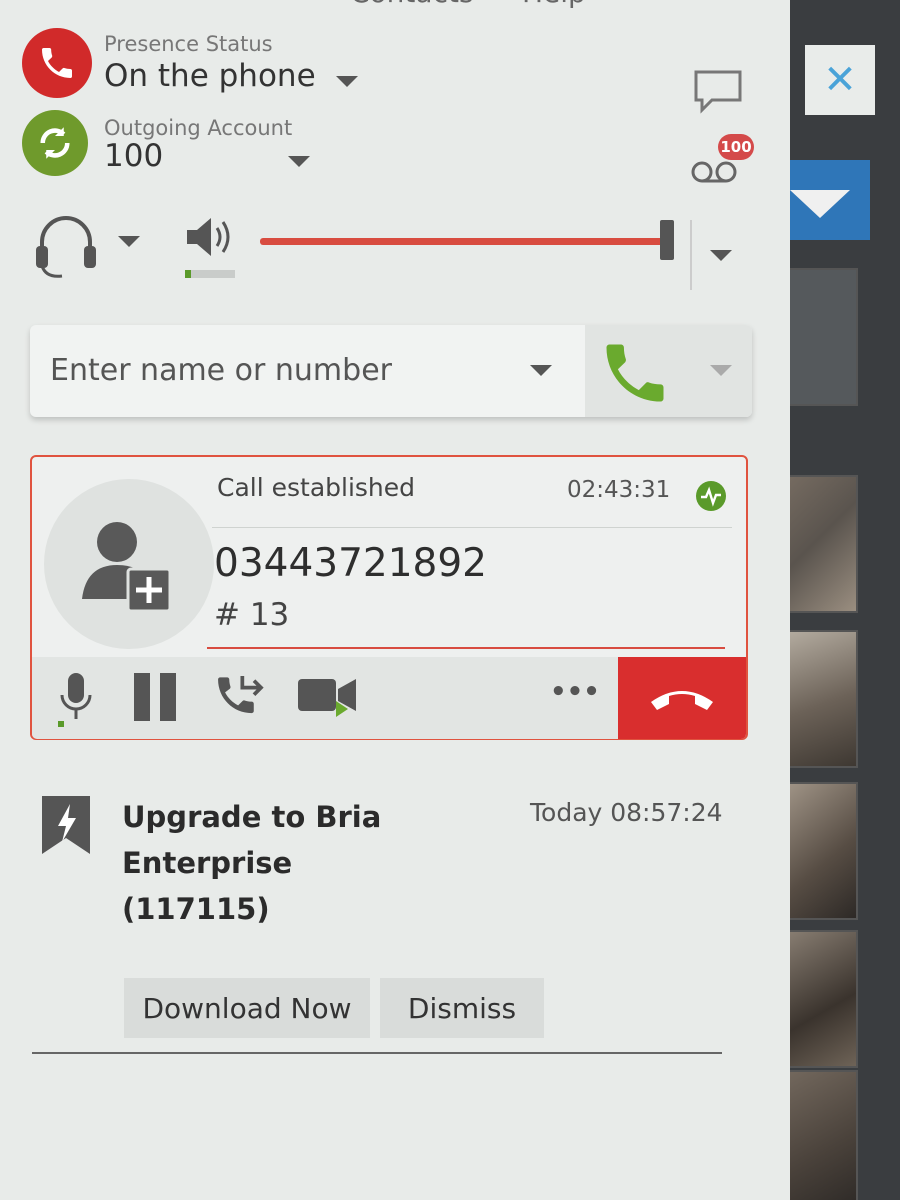  What do you see at coordinates (129, 241) in the screenshot?
I see `headset-dropdown-icon` at bounding box center [129, 241].